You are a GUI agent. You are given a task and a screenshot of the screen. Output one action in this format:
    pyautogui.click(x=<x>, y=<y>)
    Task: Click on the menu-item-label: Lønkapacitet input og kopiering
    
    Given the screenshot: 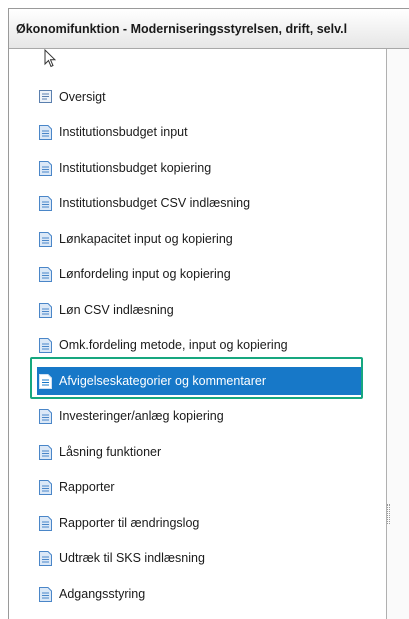 What is the action you would take?
    pyautogui.click(x=146, y=239)
    